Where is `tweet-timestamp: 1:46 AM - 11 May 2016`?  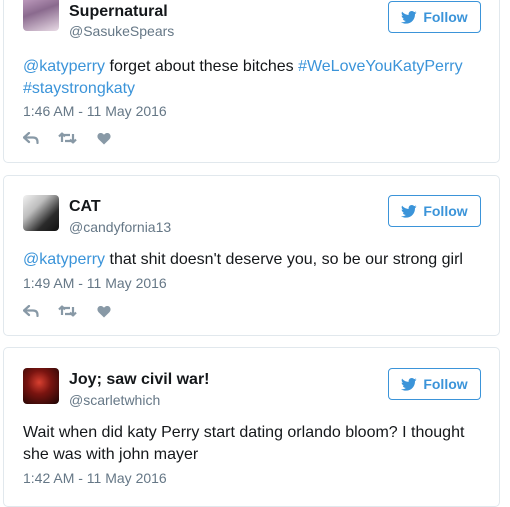
tweet-timestamp: 1:46 AM - 11 May 2016 is located at coordinates (95, 111).